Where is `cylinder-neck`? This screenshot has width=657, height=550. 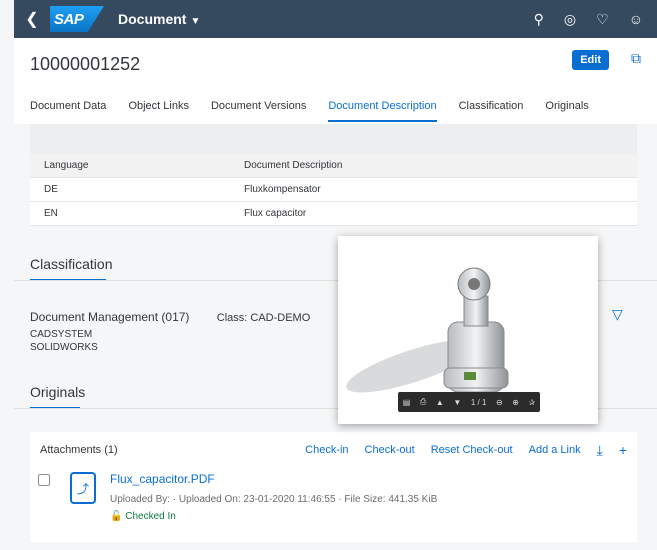
cylinder-neck is located at coordinates (476, 311).